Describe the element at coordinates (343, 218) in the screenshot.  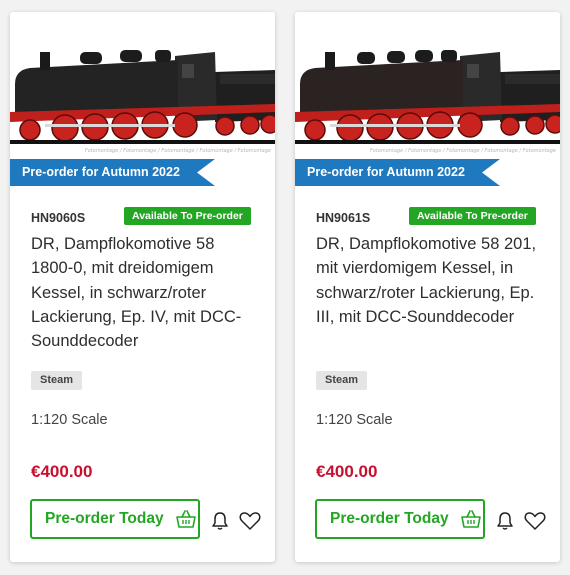
I see `product-sku: HN9061S` at that location.